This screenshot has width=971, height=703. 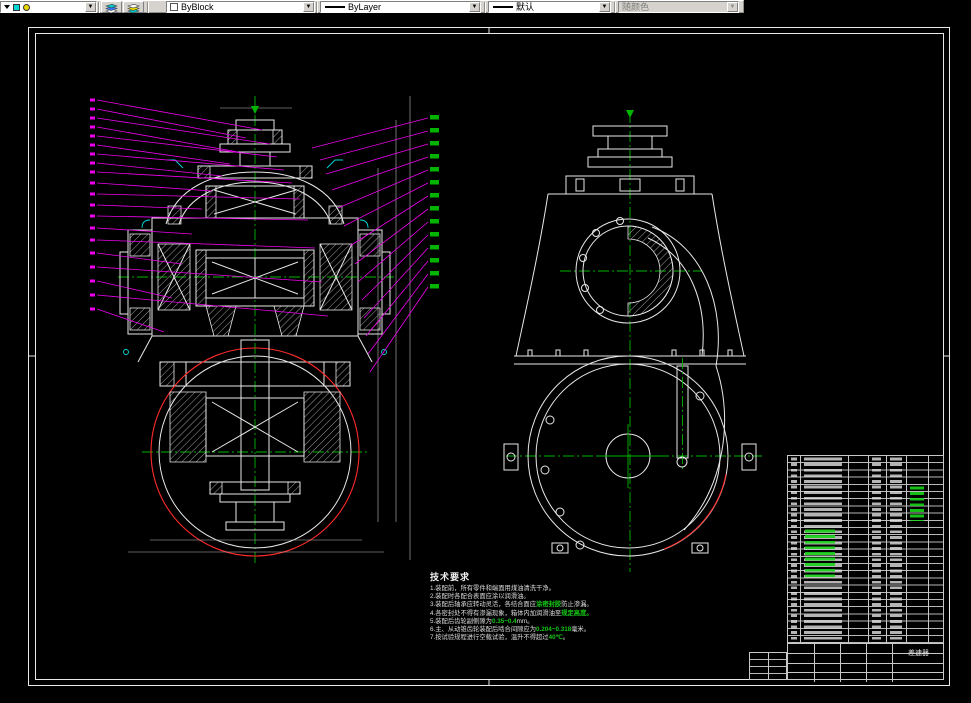 I want to click on layer-combo: ▼, so click(x=48, y=7).